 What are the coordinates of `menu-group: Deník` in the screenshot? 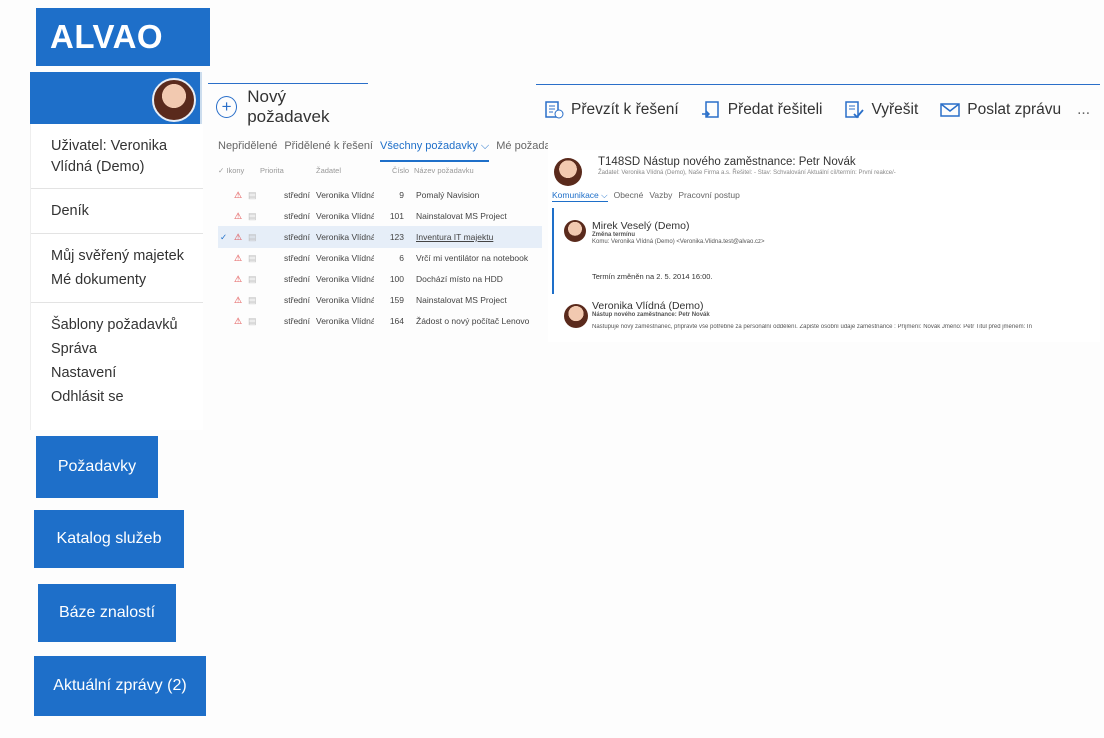 It's located at (117, 211).